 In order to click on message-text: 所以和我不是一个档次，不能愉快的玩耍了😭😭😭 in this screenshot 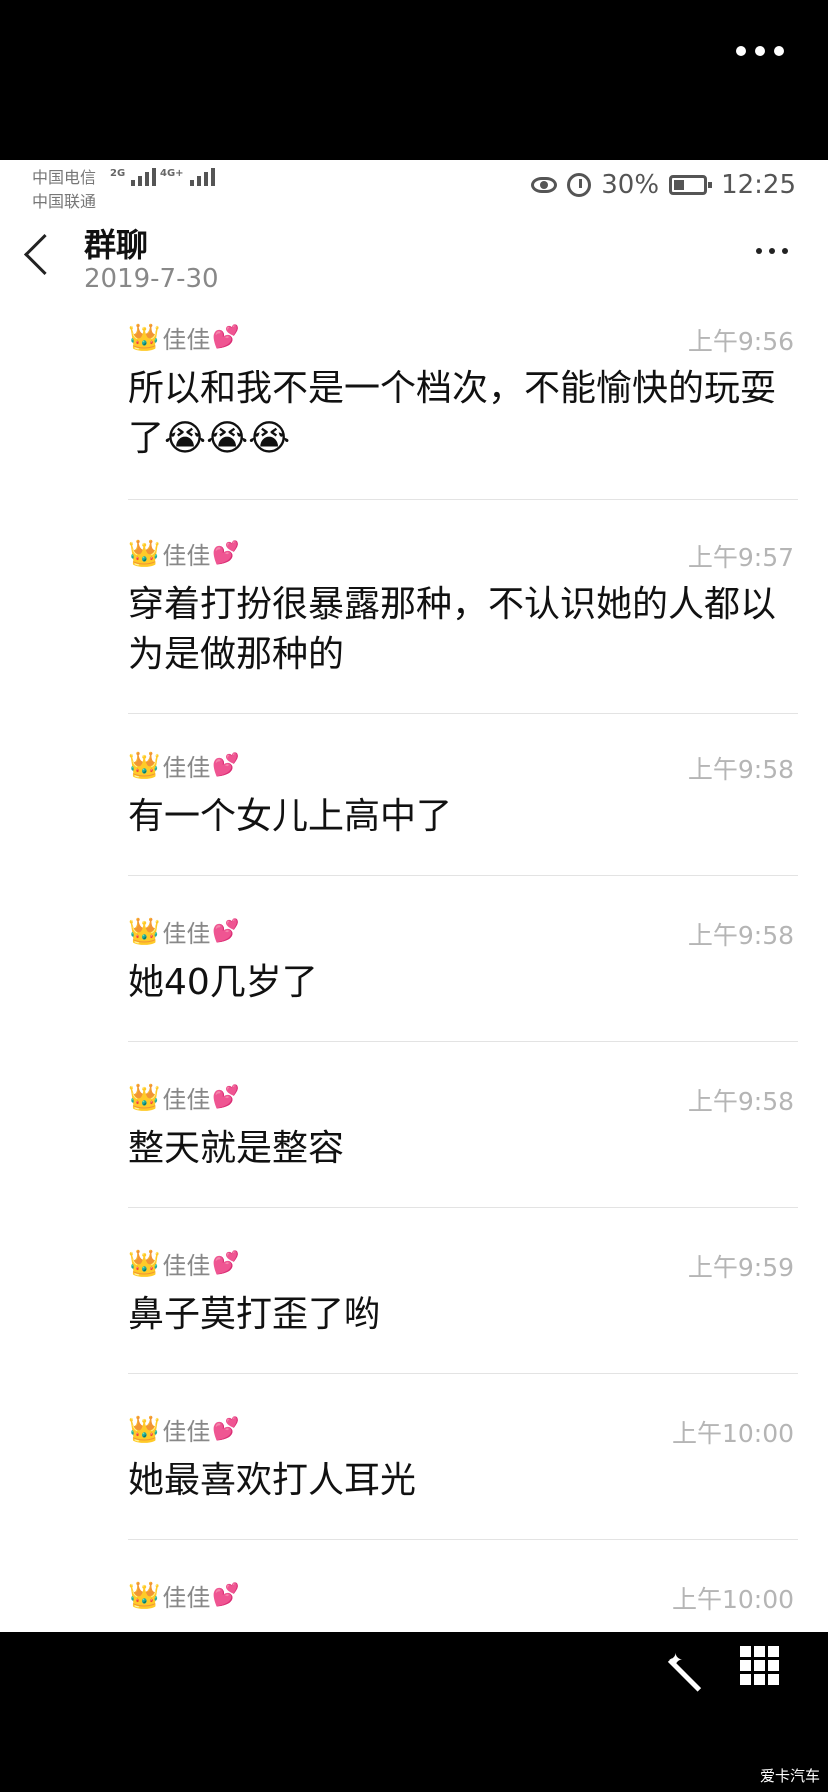, I will do `click(452, 413)`.